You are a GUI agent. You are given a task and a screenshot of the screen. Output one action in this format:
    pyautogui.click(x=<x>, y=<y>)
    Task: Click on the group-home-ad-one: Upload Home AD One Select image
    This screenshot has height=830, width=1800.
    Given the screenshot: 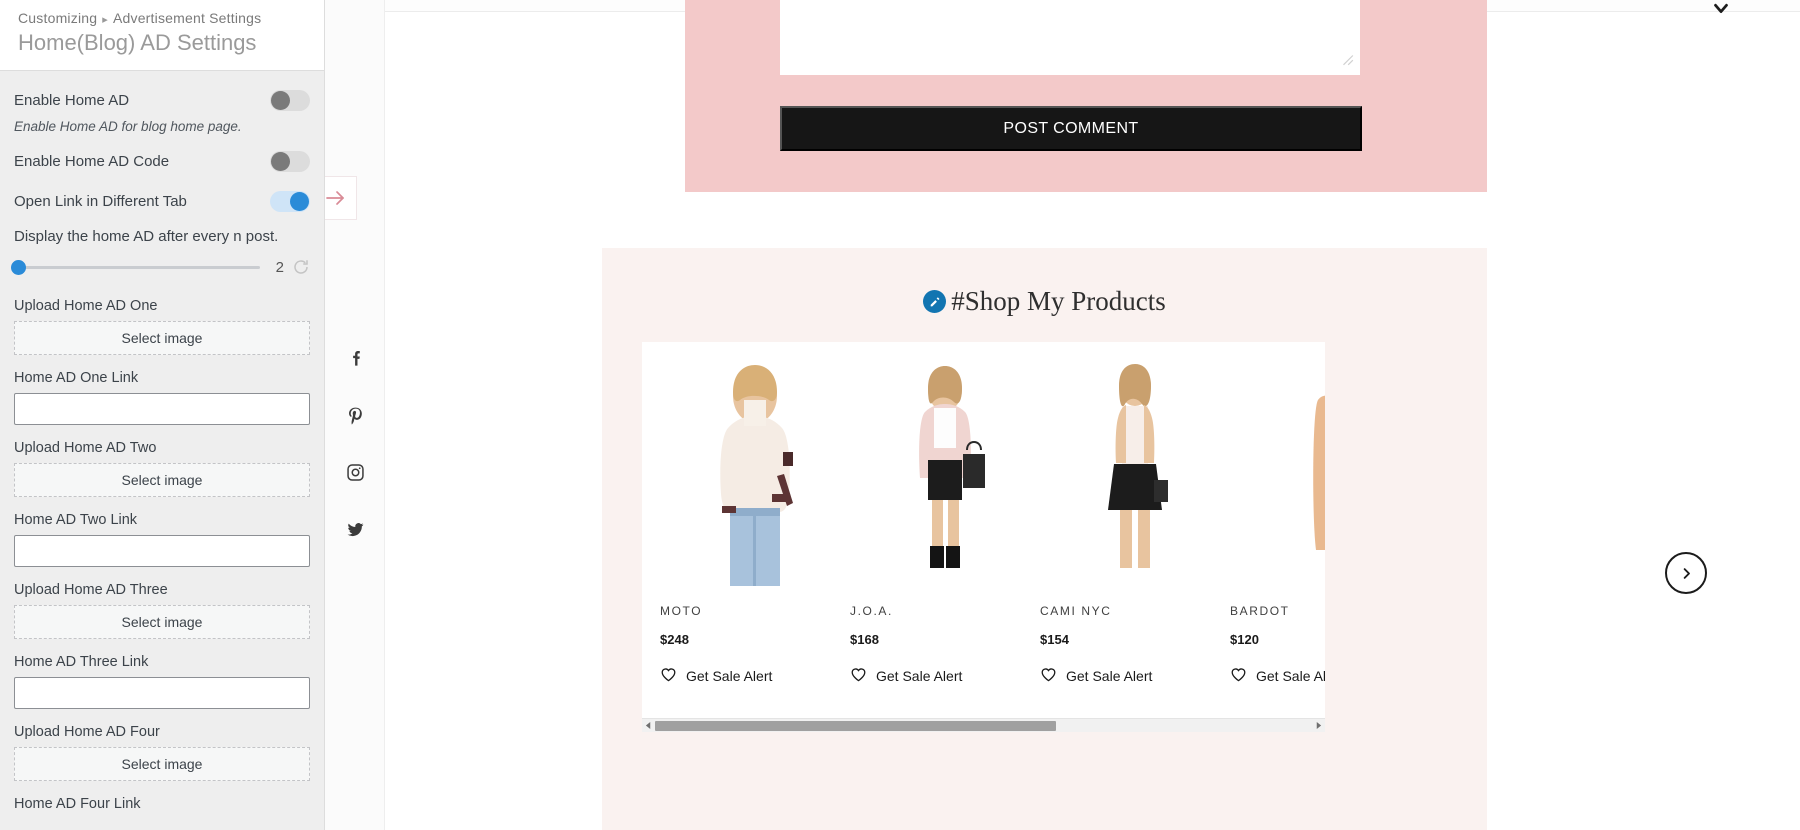 What is the action you would take?
    pyautogui.click(x=162, y=326)
    